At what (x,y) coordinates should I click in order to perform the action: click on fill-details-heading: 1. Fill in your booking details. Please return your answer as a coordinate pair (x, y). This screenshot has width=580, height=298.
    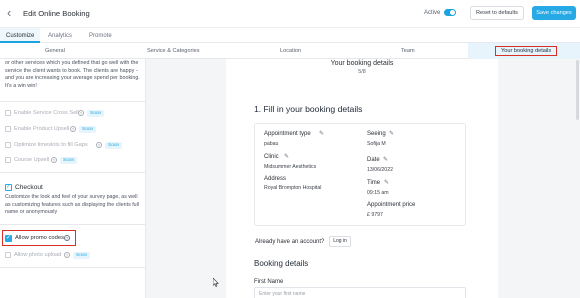
    Looking at the image, I should click on (308, 109).